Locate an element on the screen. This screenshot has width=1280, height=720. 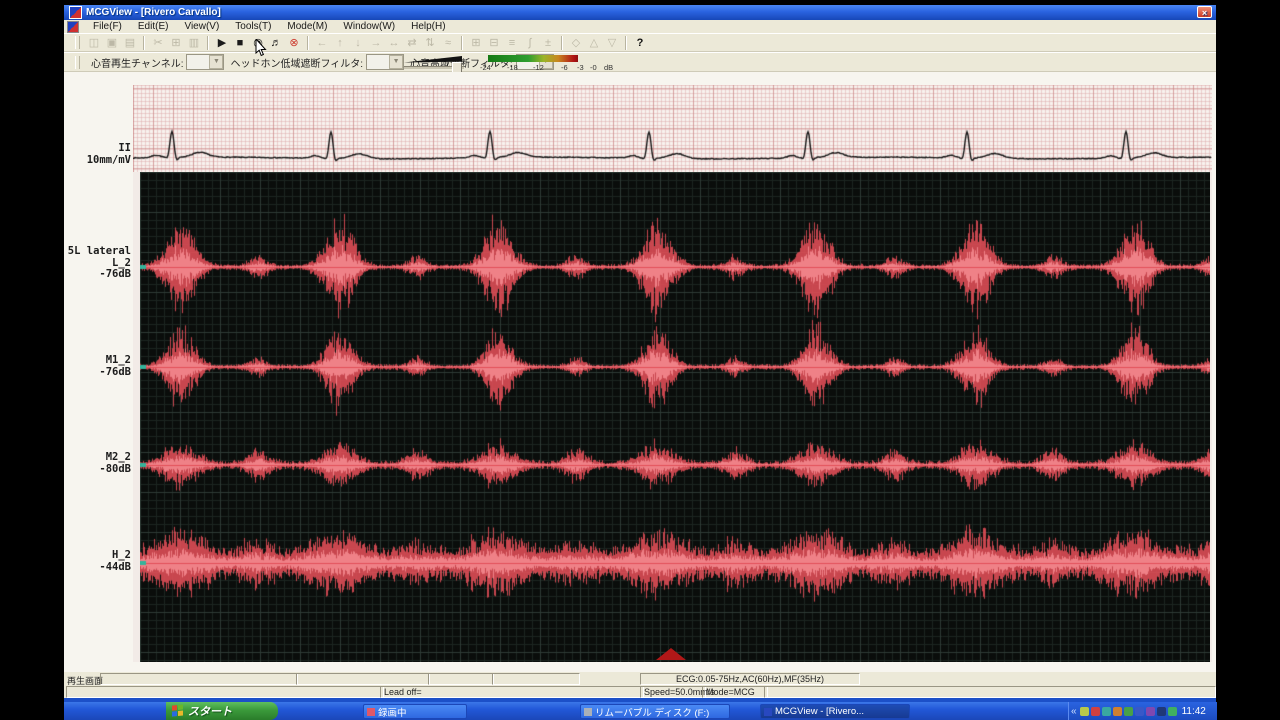
sound-channel-dropdown: ▼ is located at coordinates (205, 62).